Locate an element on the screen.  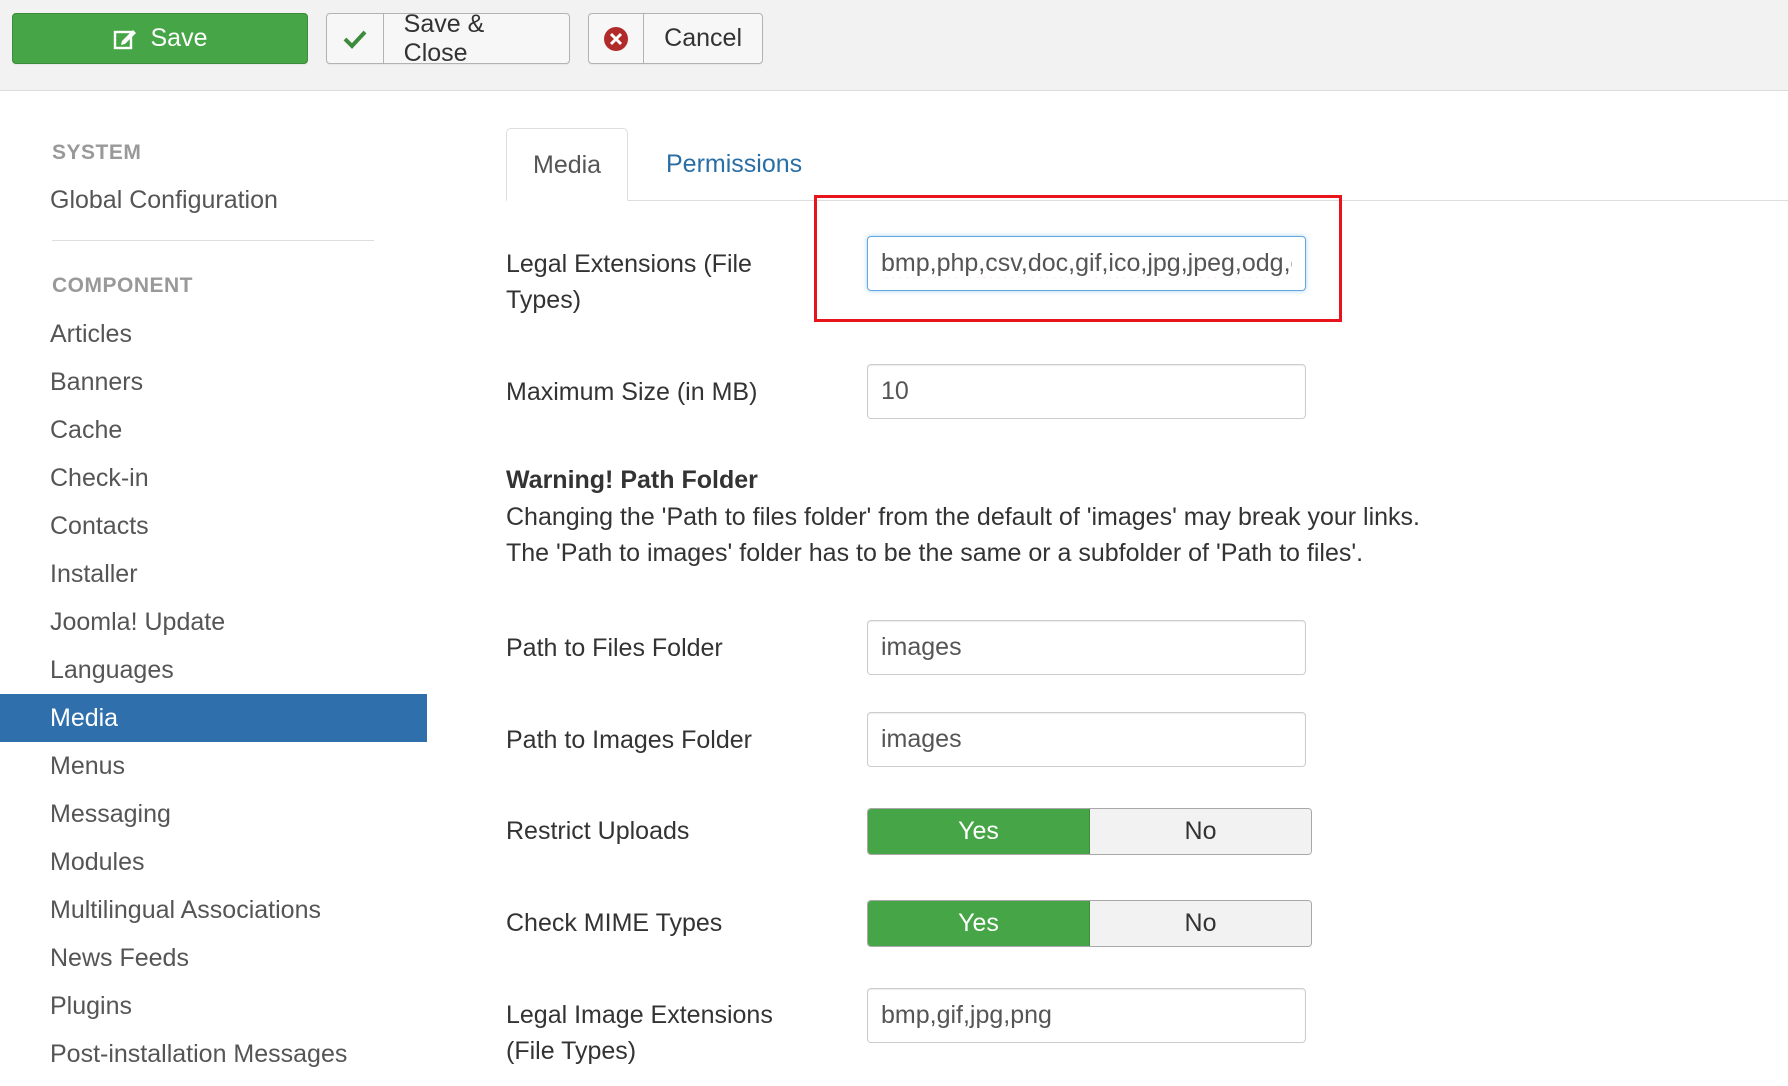
cancel-icon is located at coordinates (617, 38).